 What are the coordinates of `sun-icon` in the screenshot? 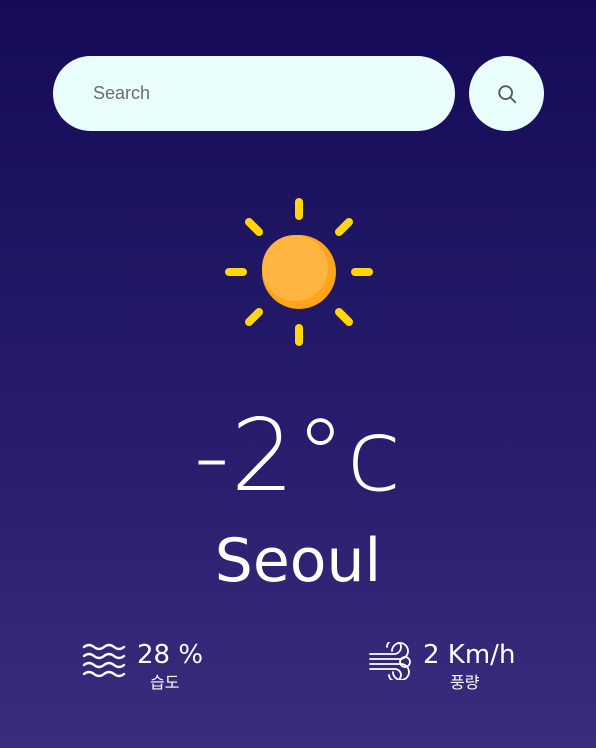 It's located at (299, 272).